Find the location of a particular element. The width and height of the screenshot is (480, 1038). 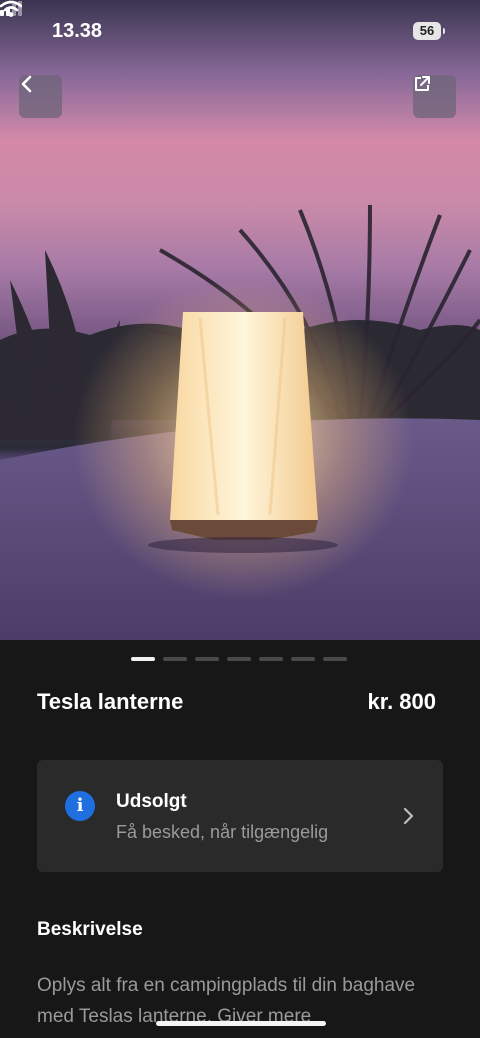

share-button is located at coordinates (434, 96).